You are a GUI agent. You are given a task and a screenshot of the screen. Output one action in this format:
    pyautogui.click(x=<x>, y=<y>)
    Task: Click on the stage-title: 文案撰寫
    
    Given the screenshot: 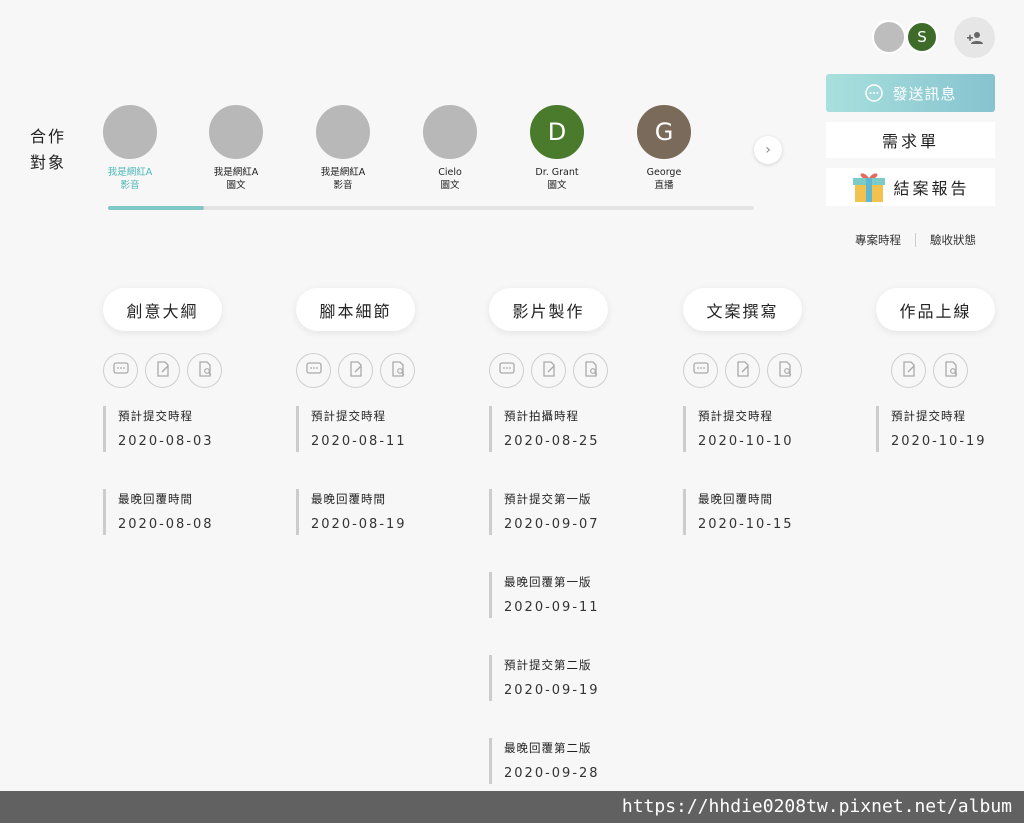 What is the action you would take?
    pyautogui.click(x=742, y=311)
    